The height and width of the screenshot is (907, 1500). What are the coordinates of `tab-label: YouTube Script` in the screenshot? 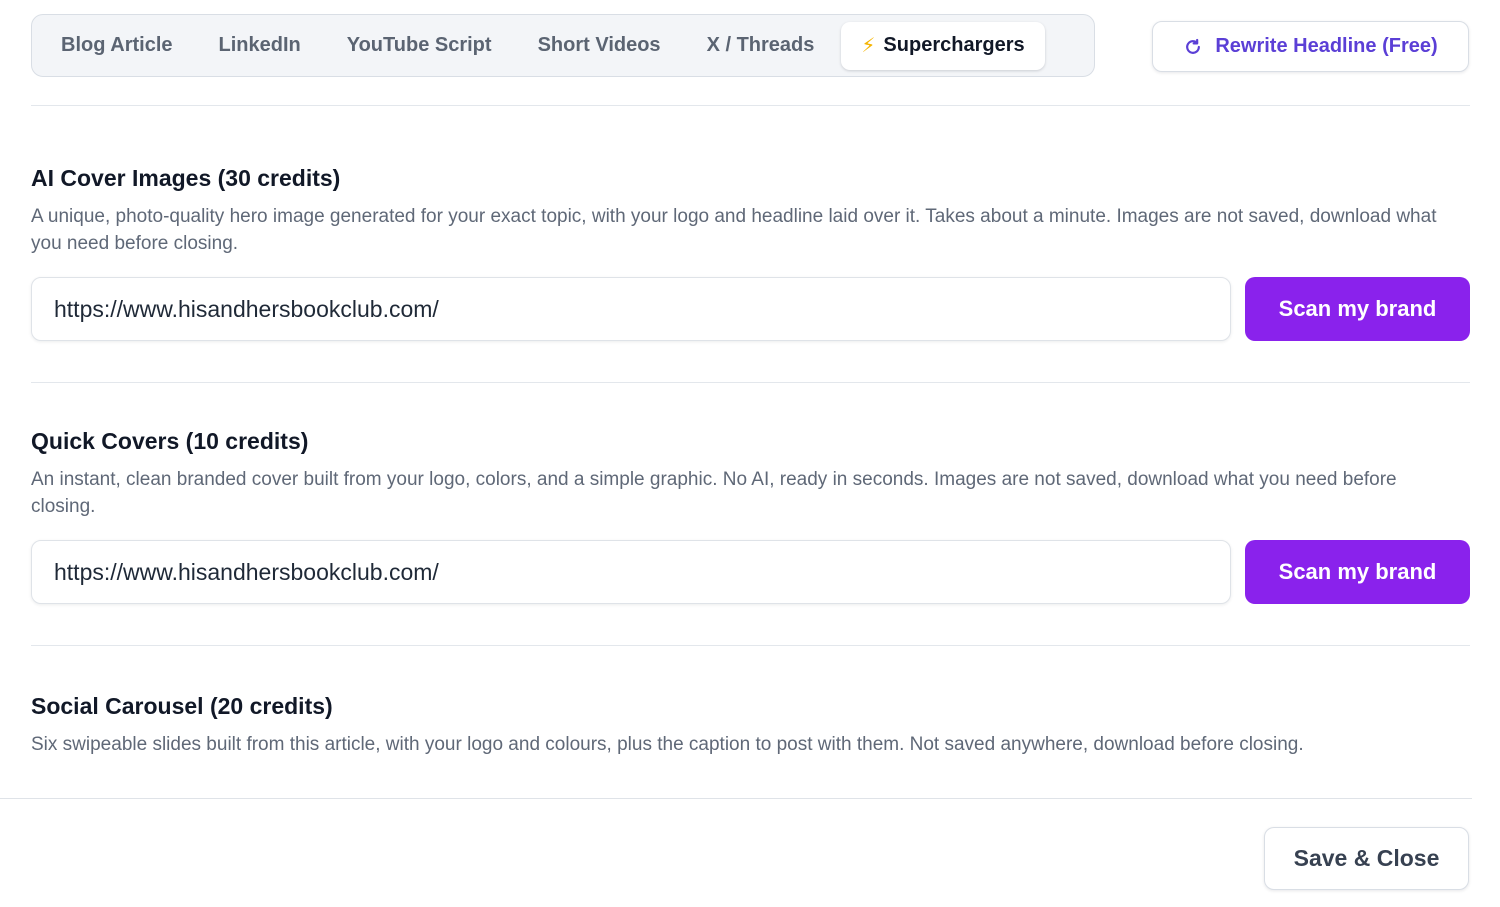 It's located at (419, 45).